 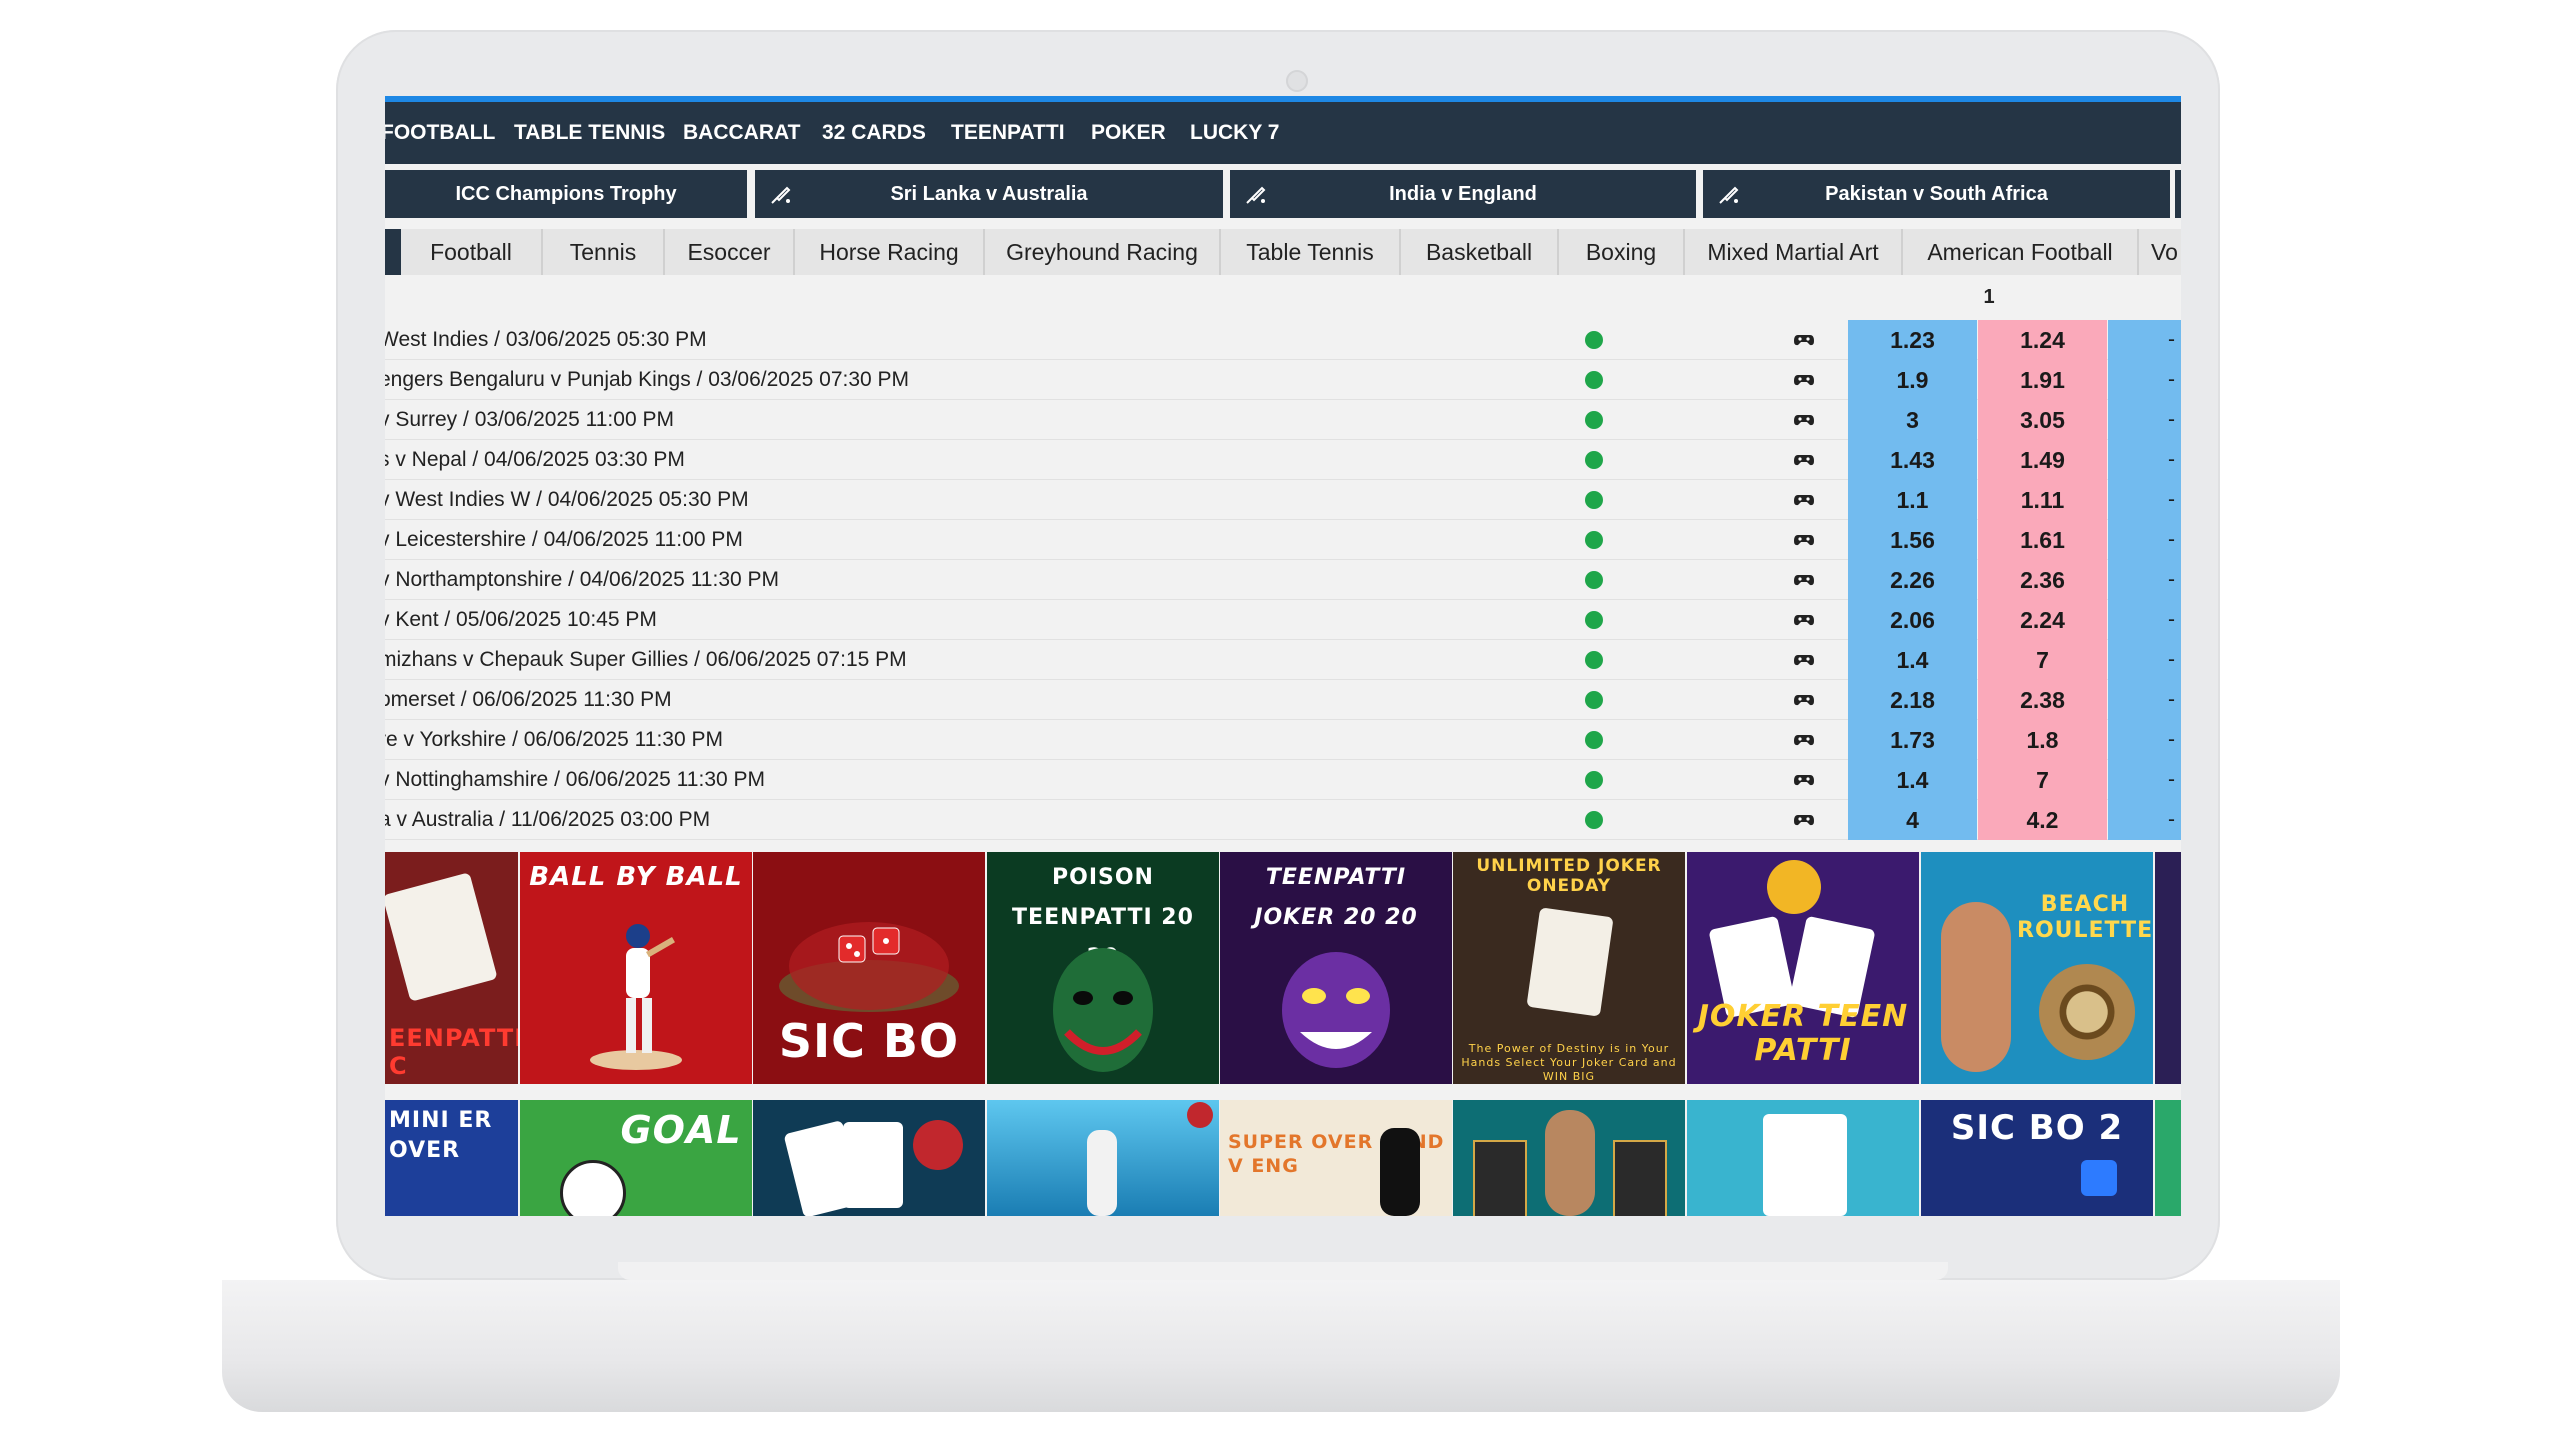 What do you see at coordinates (1912, 620) in the screenshot?
I see `back-odds: 2.06` at bounding box center [1912, 620].